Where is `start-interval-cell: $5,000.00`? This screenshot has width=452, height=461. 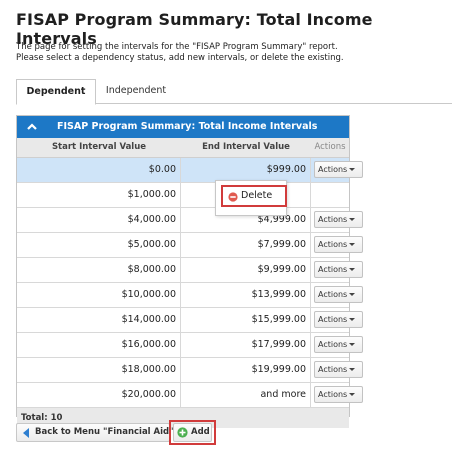 start-interval-cell: $5,000.00 is located at coordinates (99, 245).